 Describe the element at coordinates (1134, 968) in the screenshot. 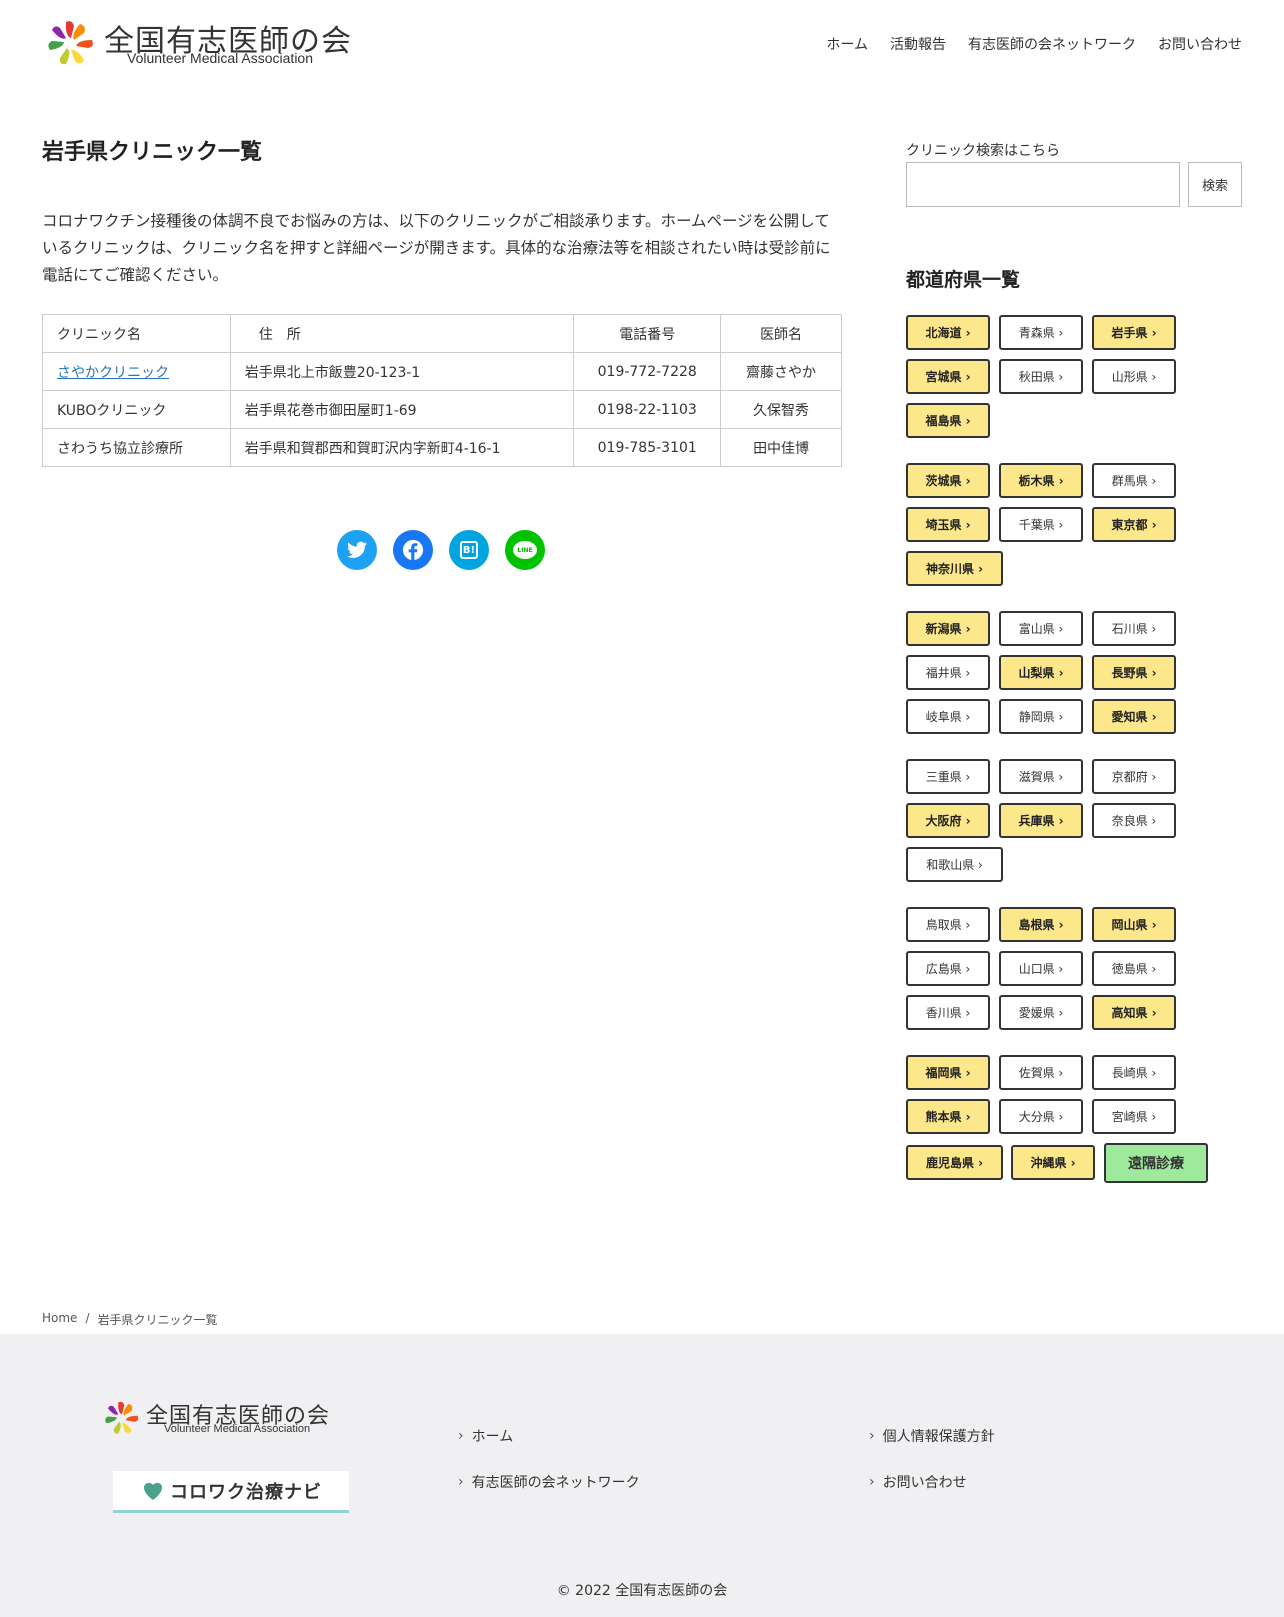

I see `pref-button-tokushima: 徳島県 ›` at that location.